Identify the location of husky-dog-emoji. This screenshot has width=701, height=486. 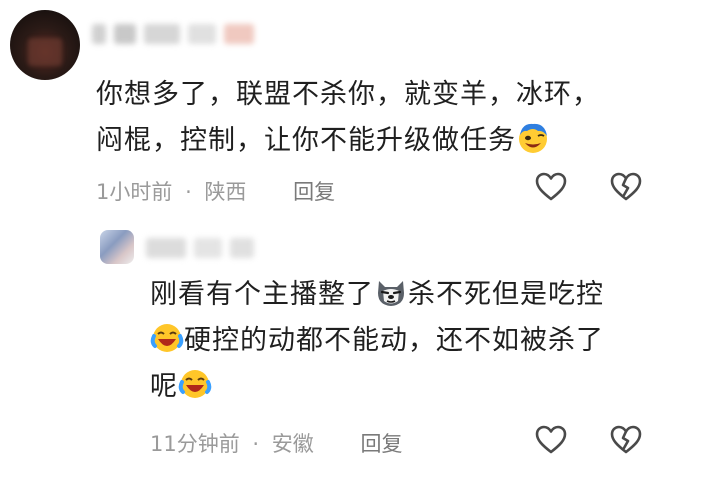
(391, 293).